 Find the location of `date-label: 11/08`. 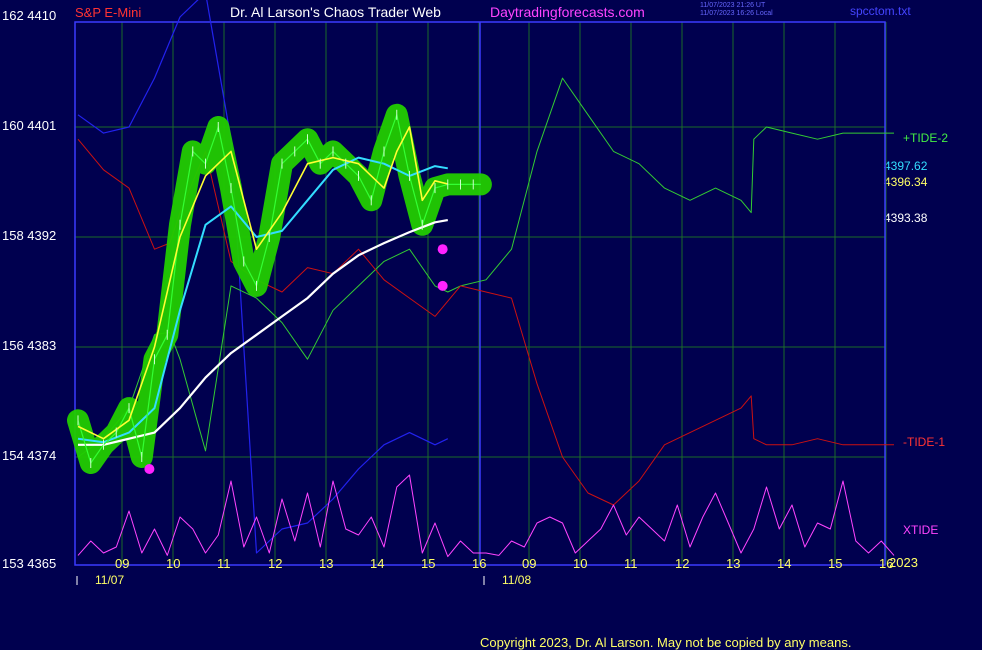

date-label: 11/08 is located at coordinates (516, 580).